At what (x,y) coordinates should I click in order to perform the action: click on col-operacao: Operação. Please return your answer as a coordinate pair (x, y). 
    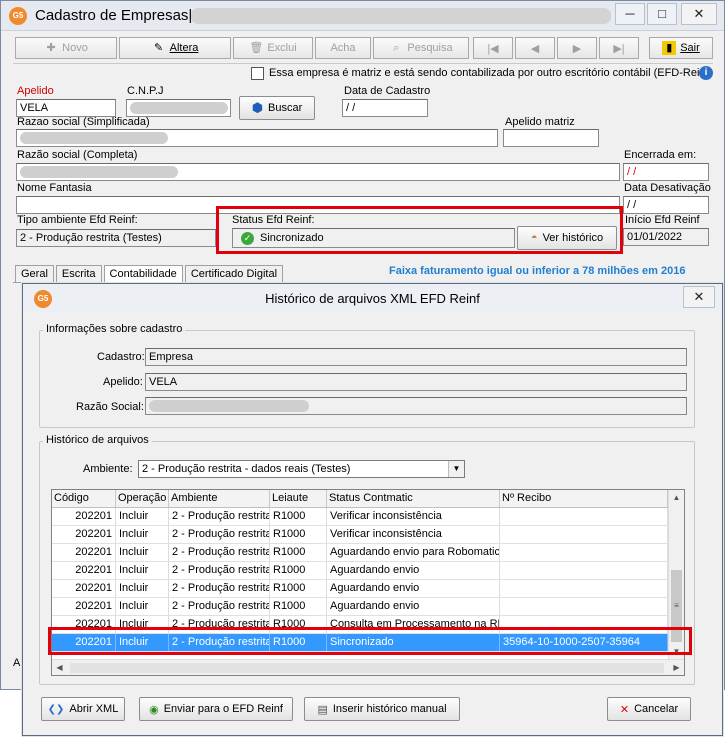
    Looking at the image, I should click on (142, 498).